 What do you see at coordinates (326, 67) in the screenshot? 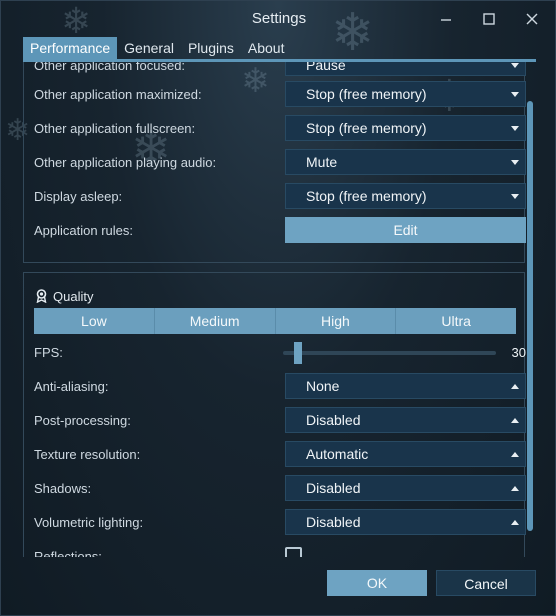
I see `dropdown-value: Pause` at bounding box center [326, 67].